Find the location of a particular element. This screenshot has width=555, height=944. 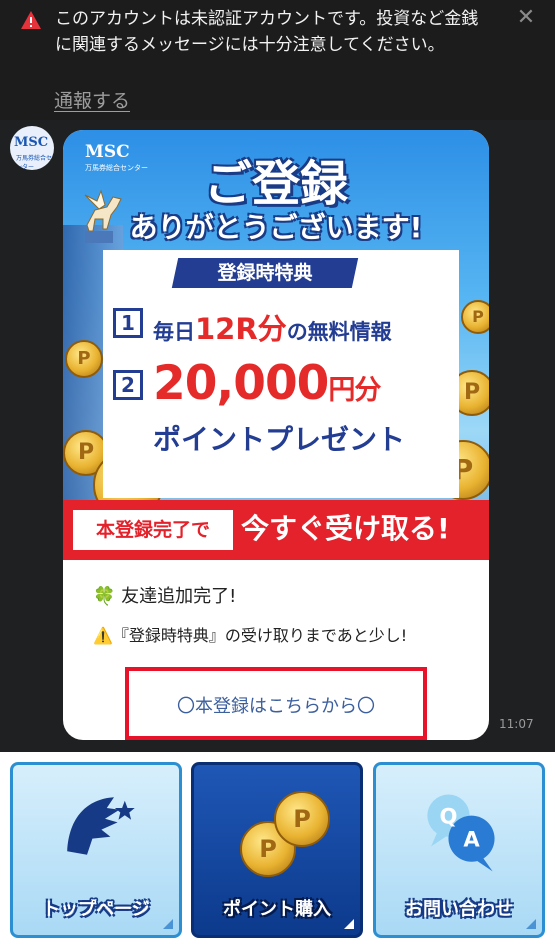

menu-item-contact: Q A お問い合わせ is located at coordinates (459, 850).